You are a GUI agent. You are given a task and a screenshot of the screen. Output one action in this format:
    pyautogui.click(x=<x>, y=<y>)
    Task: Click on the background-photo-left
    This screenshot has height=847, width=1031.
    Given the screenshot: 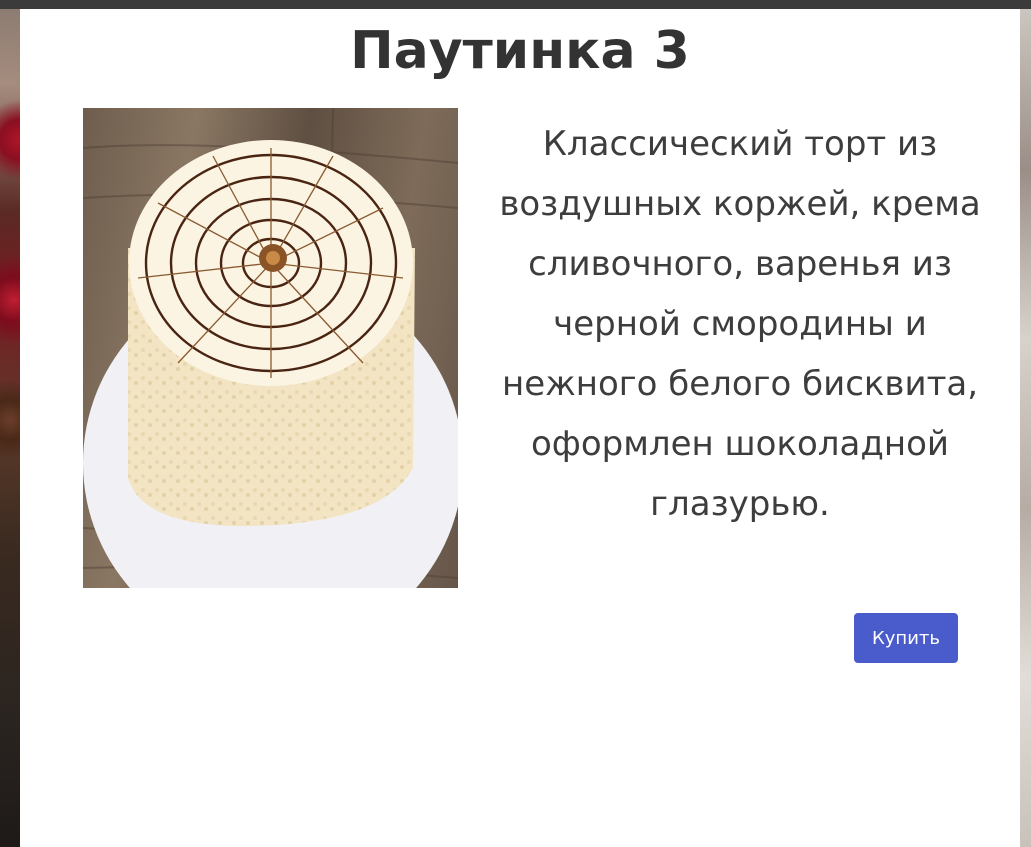 What is the action you would take?
    pyautogui.click(x=10, y=423)
    